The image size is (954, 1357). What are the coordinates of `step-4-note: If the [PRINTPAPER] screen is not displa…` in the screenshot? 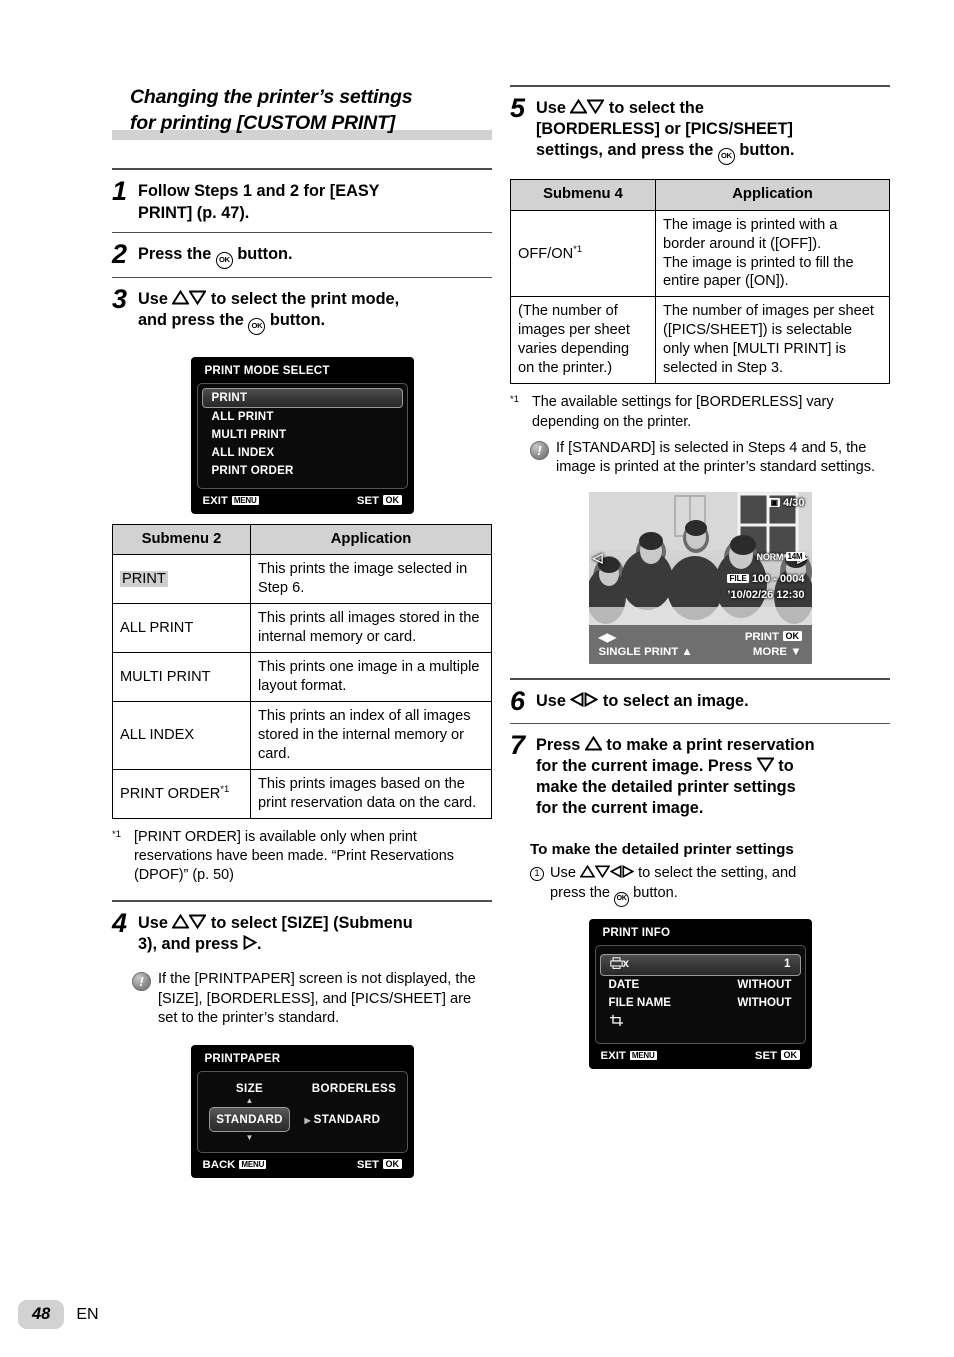 It's located at (302, 999).